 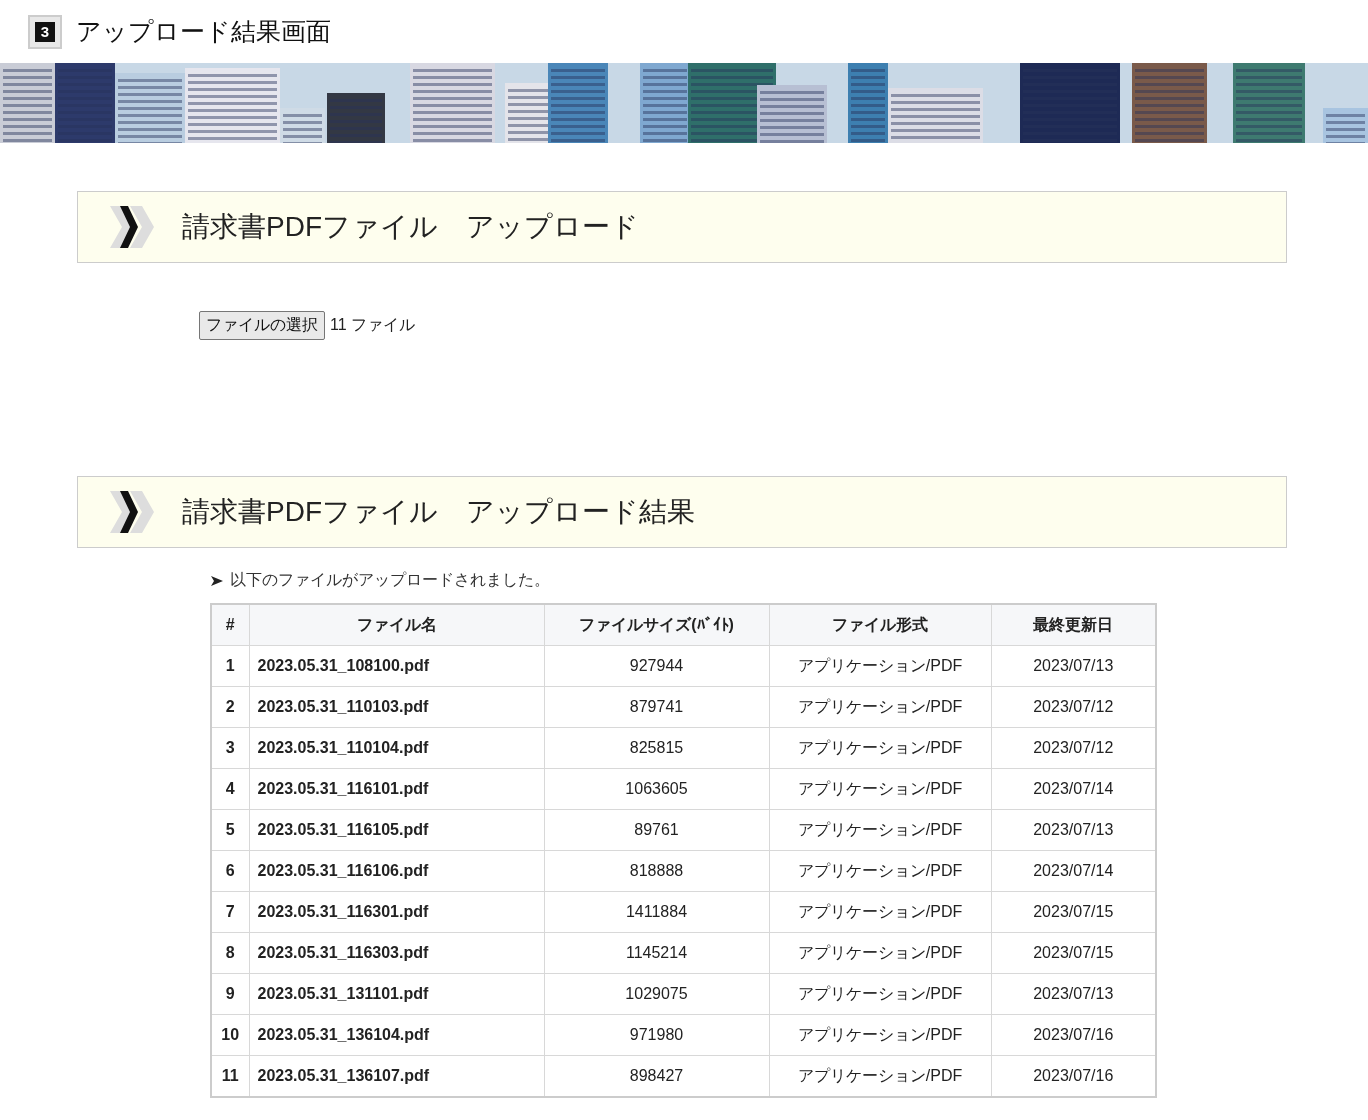 What do you see at coordinates (217, 580) in the screenshot?
I see `arrowhead-icon` at bounding box center [217, 580].